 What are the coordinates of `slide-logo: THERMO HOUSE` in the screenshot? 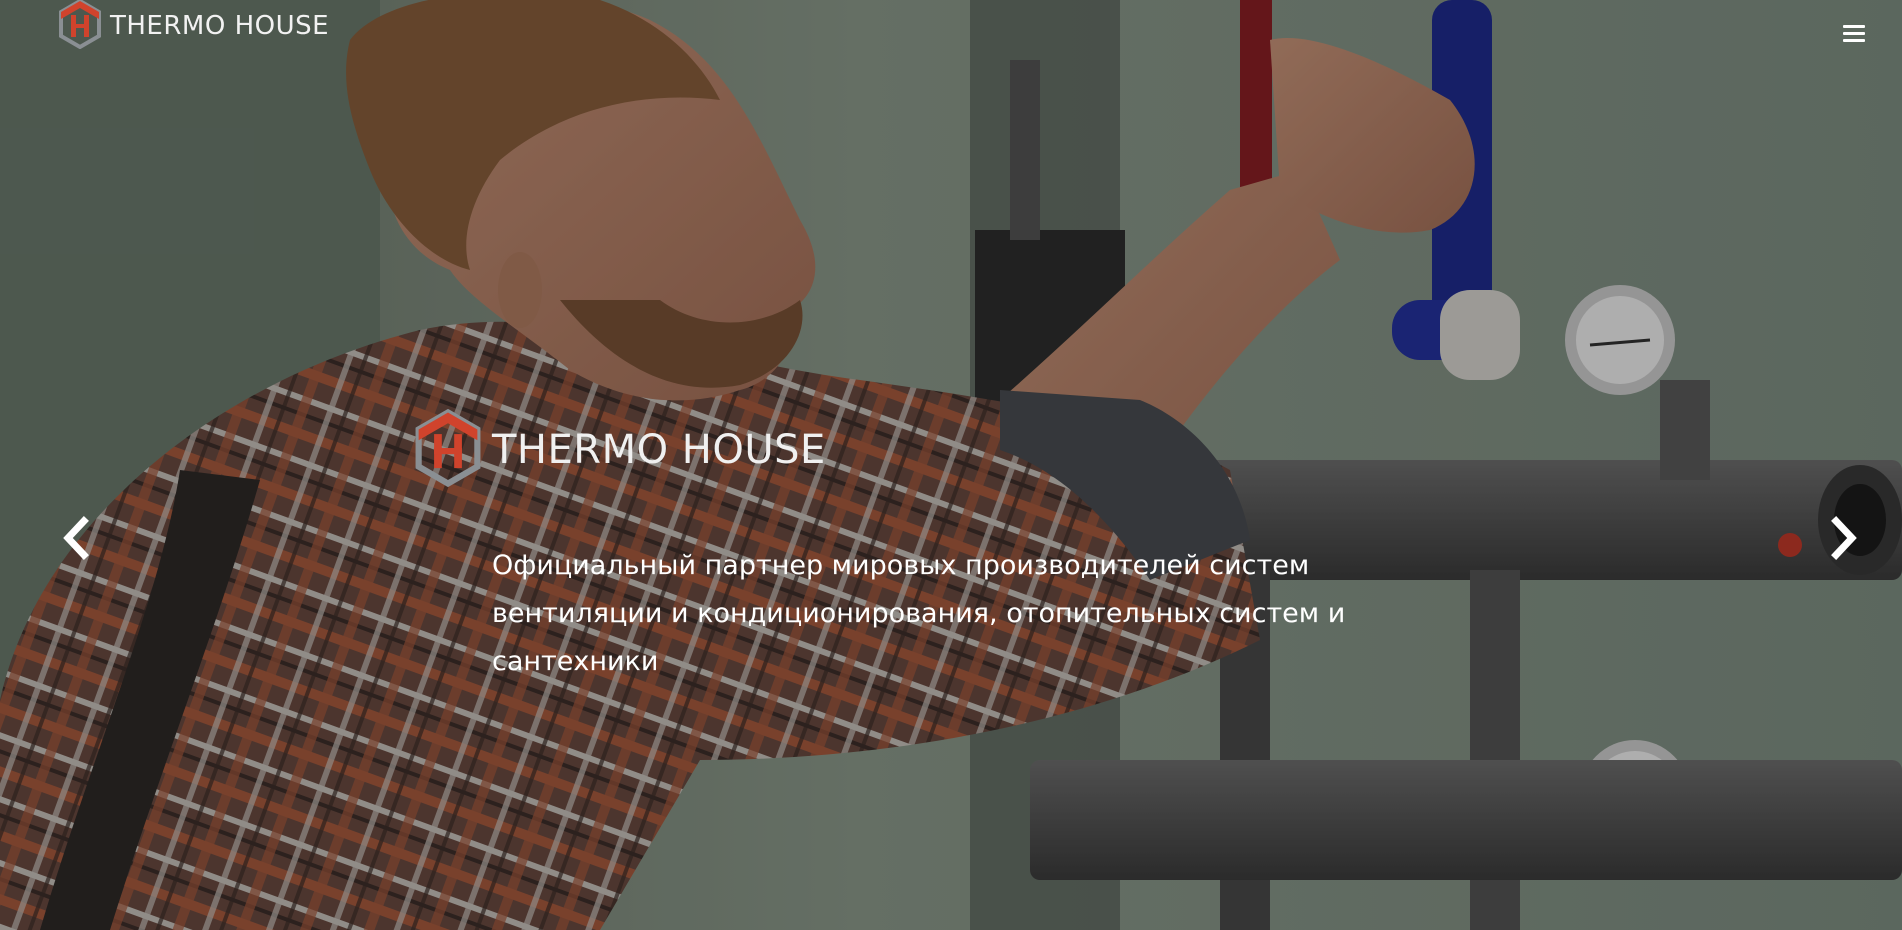 It's located at (620, 449).